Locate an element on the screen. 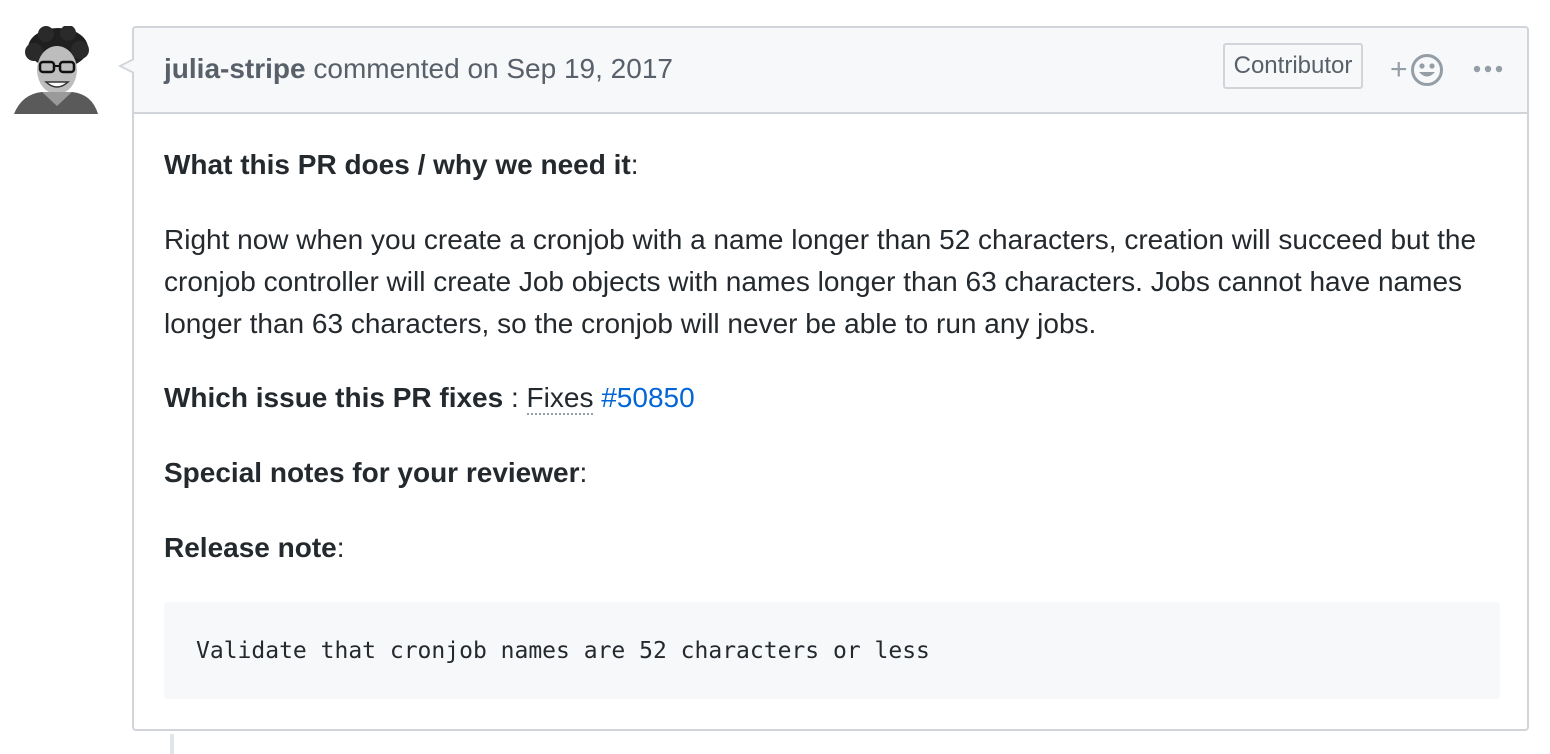 This screenshot has height=754, width=1550. section-release-note: Release note: is located at coordinates (254, 548).